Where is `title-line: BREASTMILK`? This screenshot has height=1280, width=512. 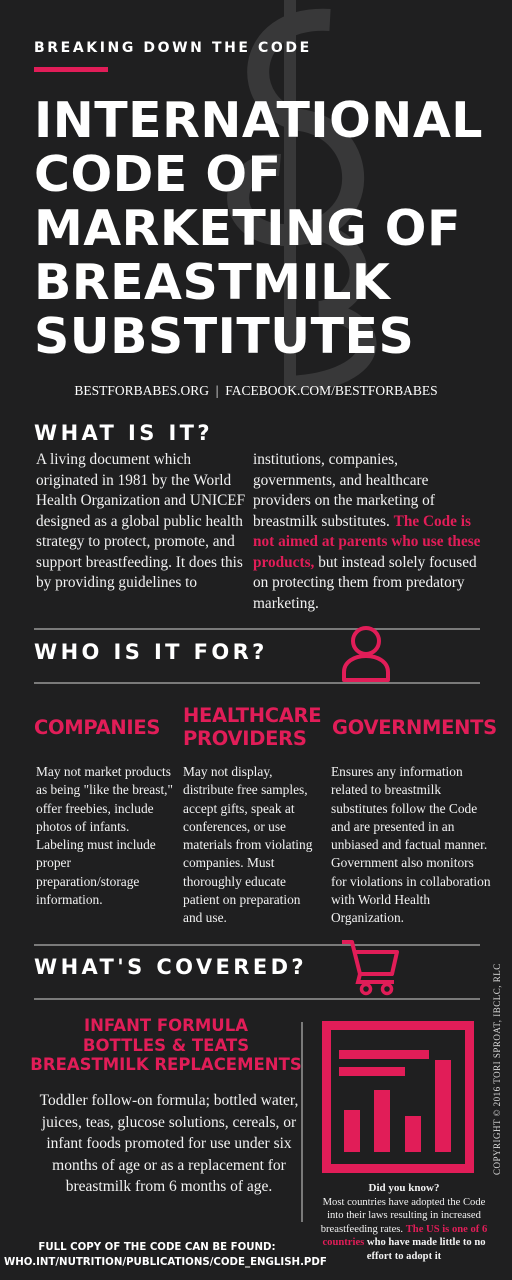
title-line: BREASTMILK is located at coordinates (212, 282).